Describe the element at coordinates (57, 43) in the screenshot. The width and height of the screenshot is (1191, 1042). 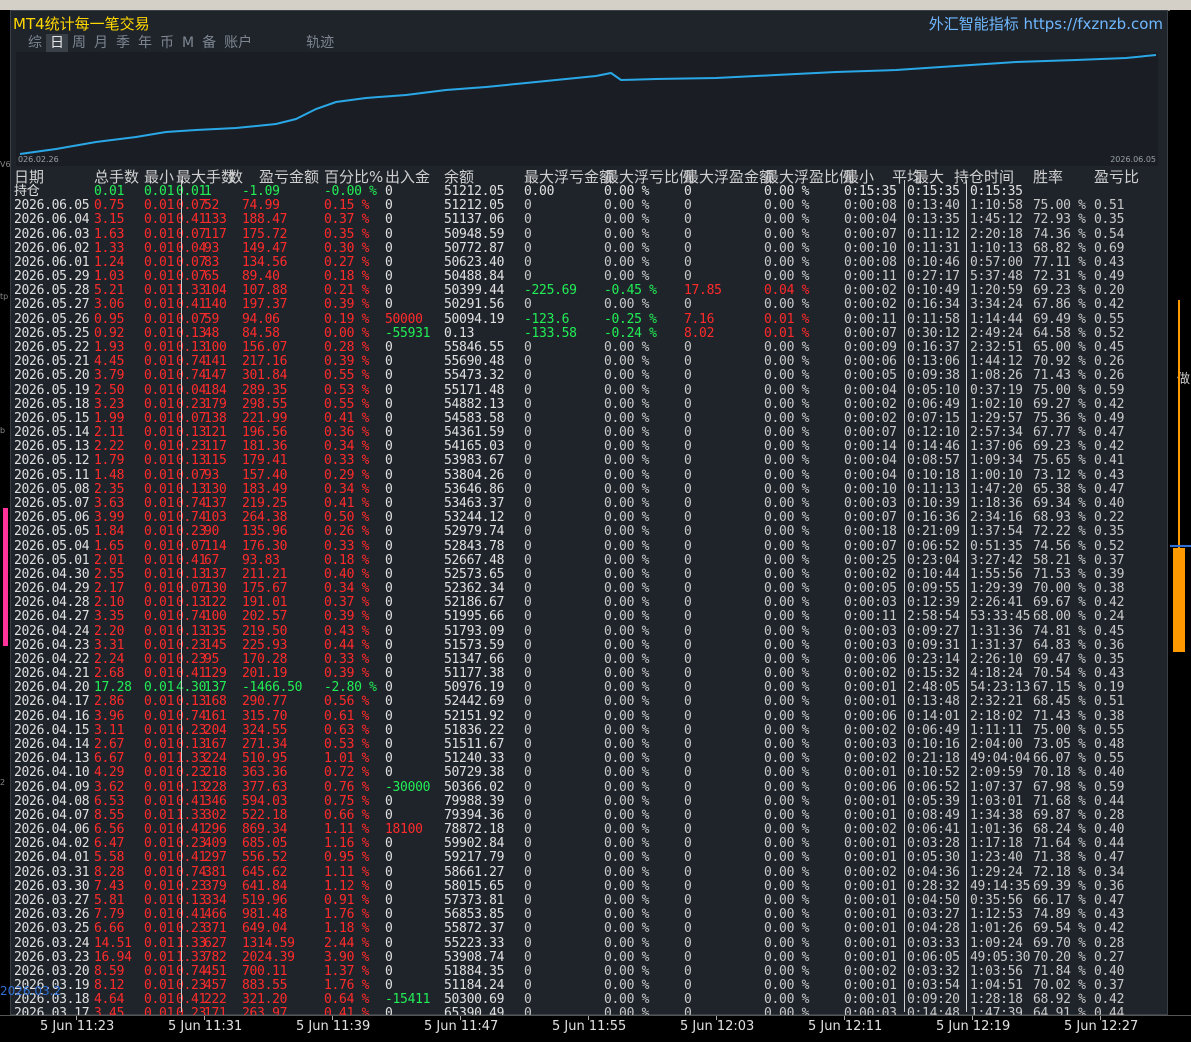
I see `tab-1: 日` at that location.